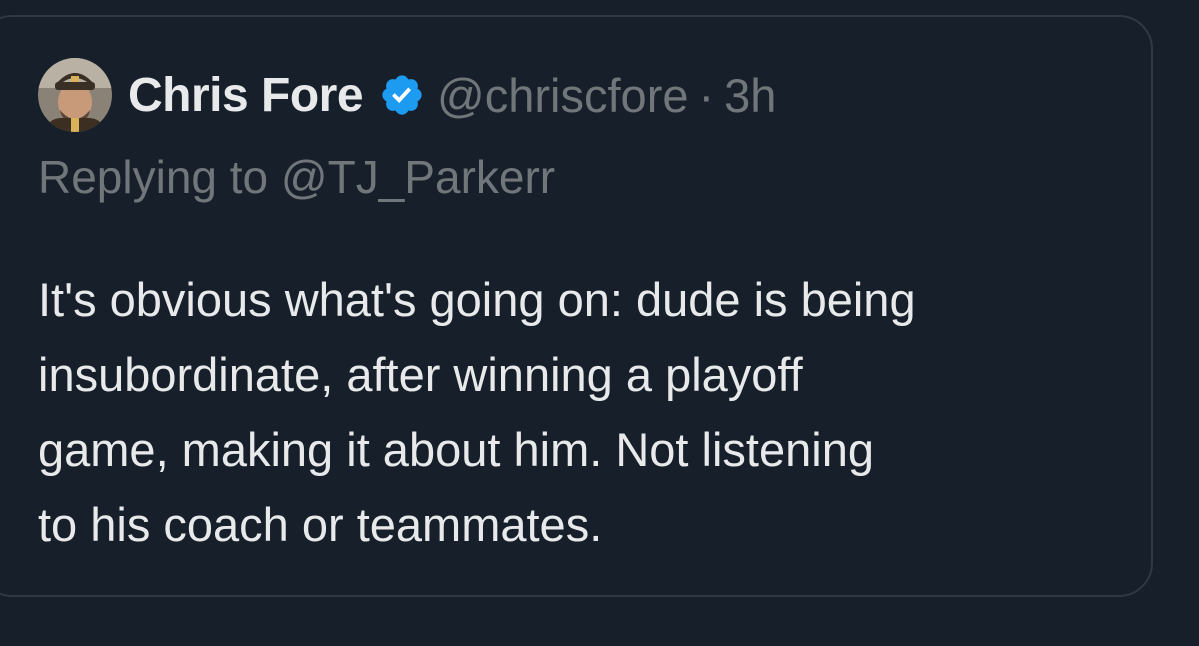 The image size is (1199, 646). Describe the element at coordinates (246, 95) in the screenshot. I see `author-display-name: Chris Fore` at that location.